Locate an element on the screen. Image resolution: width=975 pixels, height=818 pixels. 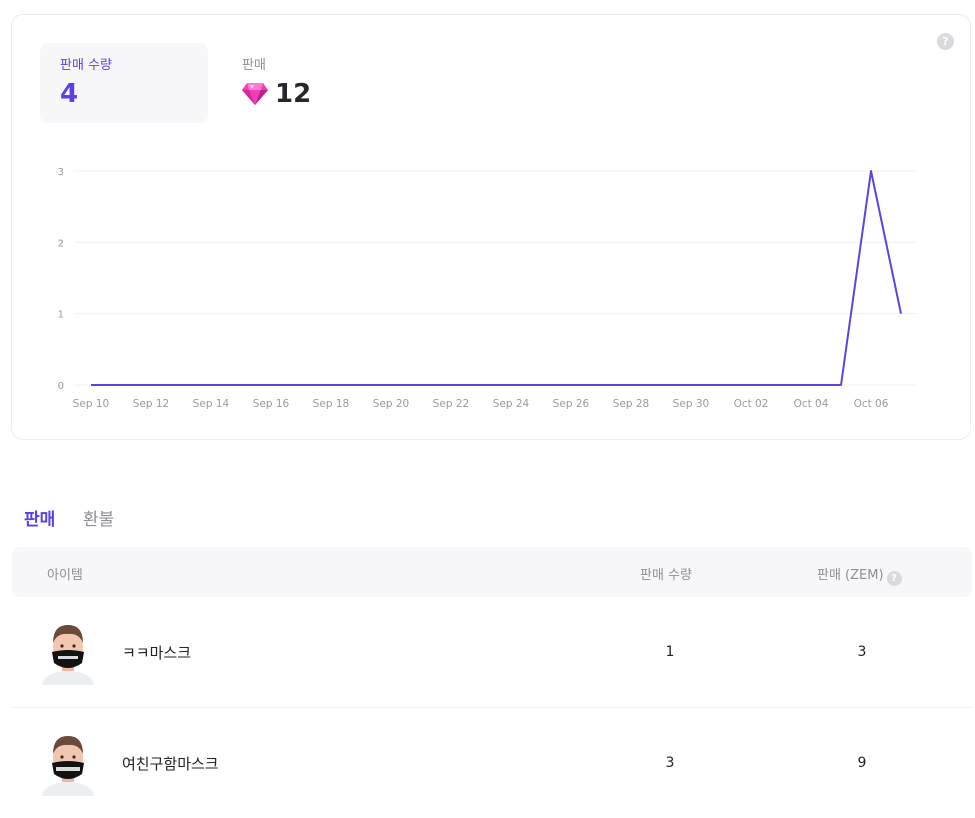
tab-refund: 환불 is located at coordinates (98, 517).